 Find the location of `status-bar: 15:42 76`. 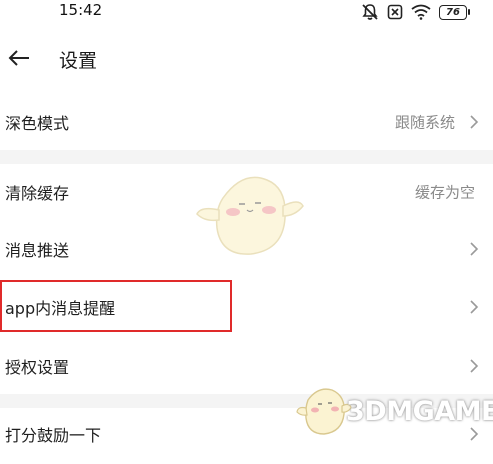

status-bar: 15:42 76 is located at coordinates (246, 13).